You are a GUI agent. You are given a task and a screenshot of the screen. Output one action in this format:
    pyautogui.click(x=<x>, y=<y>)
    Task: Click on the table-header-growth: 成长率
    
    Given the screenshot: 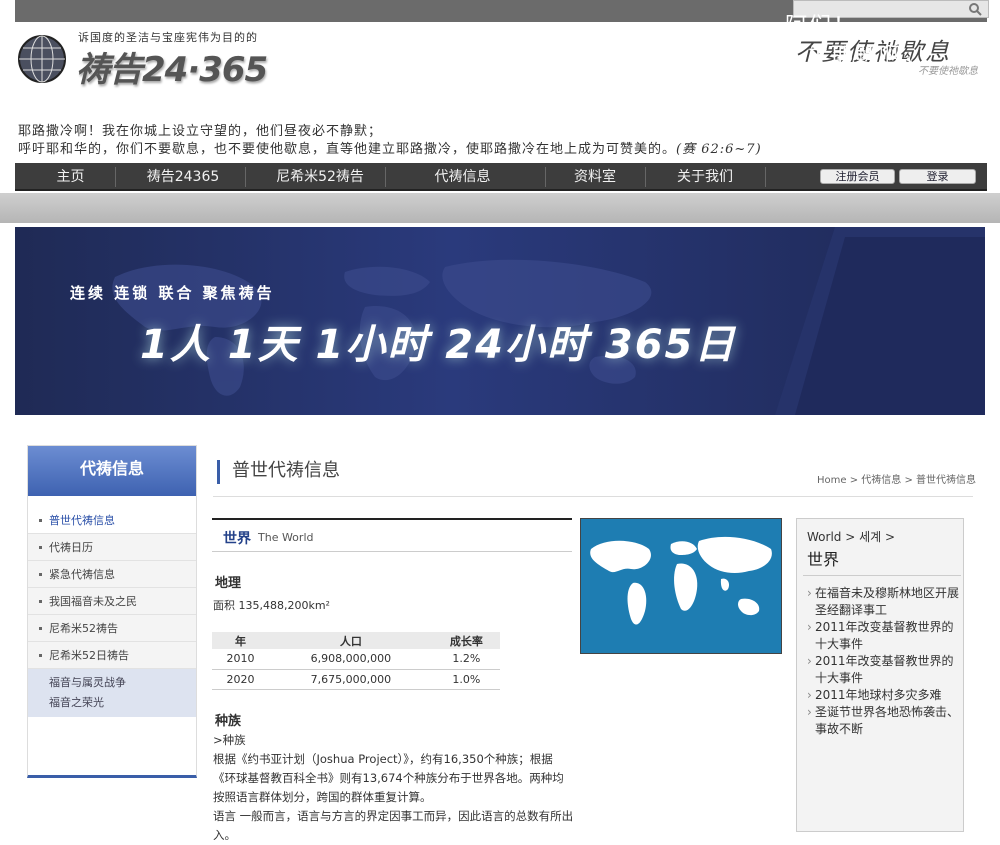 What is the action you would take?
    pyautogui.click(x=466, y=640)
    